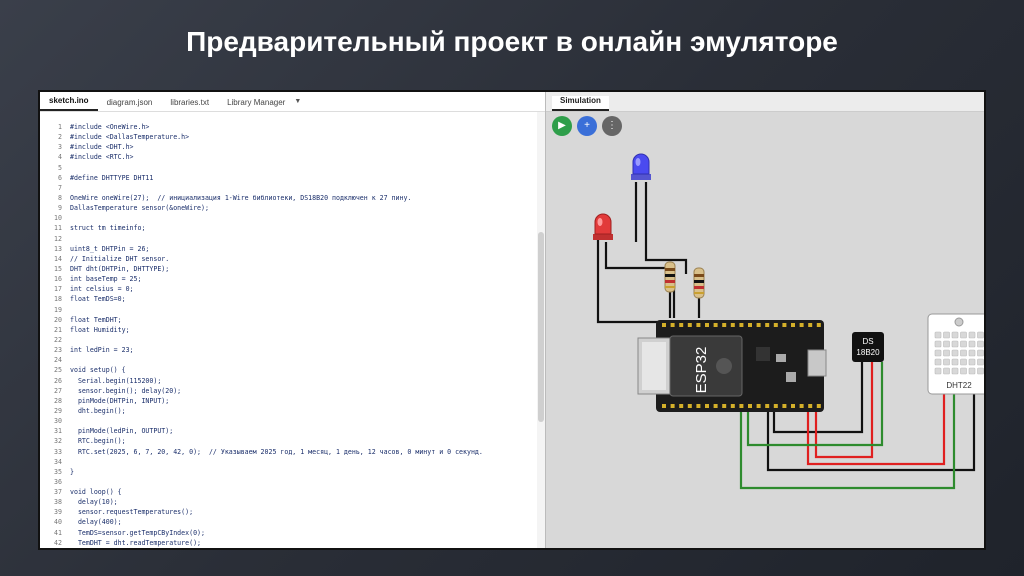 The width and height of the screenshot is (1024, 576). What do you see at coordinates (292, 218) in the screenshot?
I see `code-line: 10` at bounding box center [292, 218].